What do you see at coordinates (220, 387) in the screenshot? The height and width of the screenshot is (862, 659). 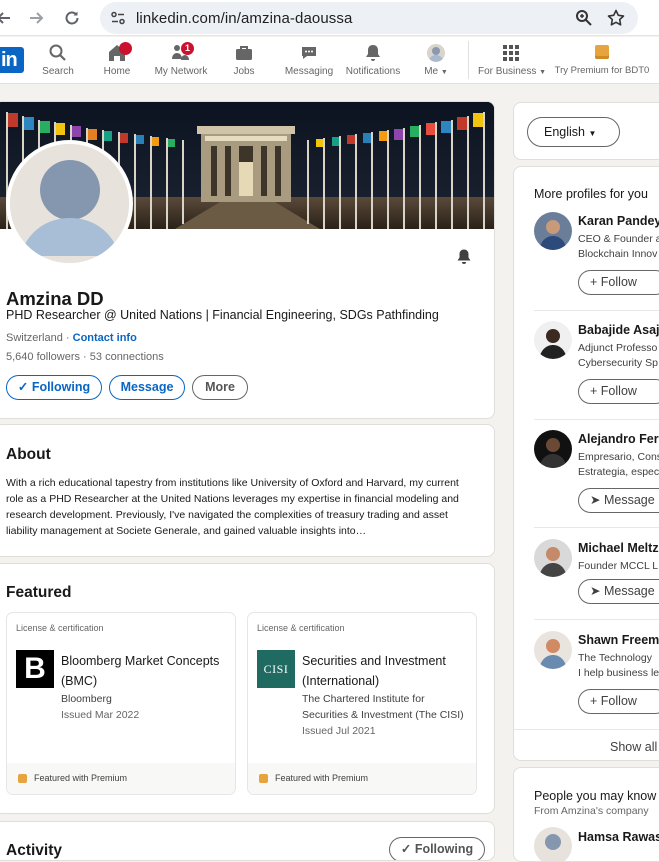 I see `more-button: More` at bounding box center [220, 387].